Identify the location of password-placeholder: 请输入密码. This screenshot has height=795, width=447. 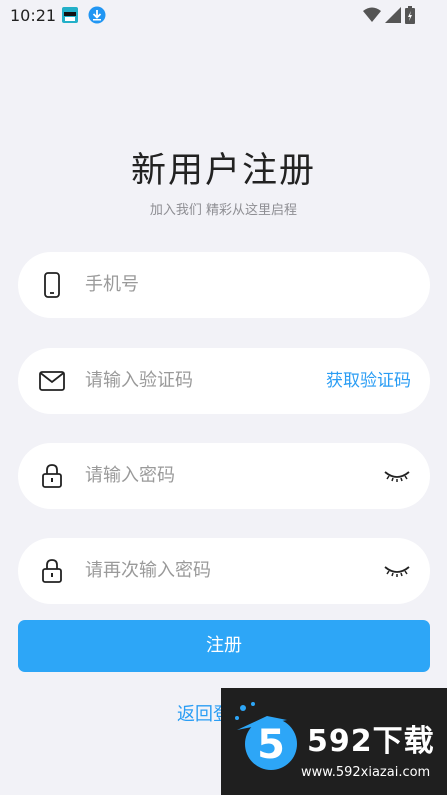
(130, 475).